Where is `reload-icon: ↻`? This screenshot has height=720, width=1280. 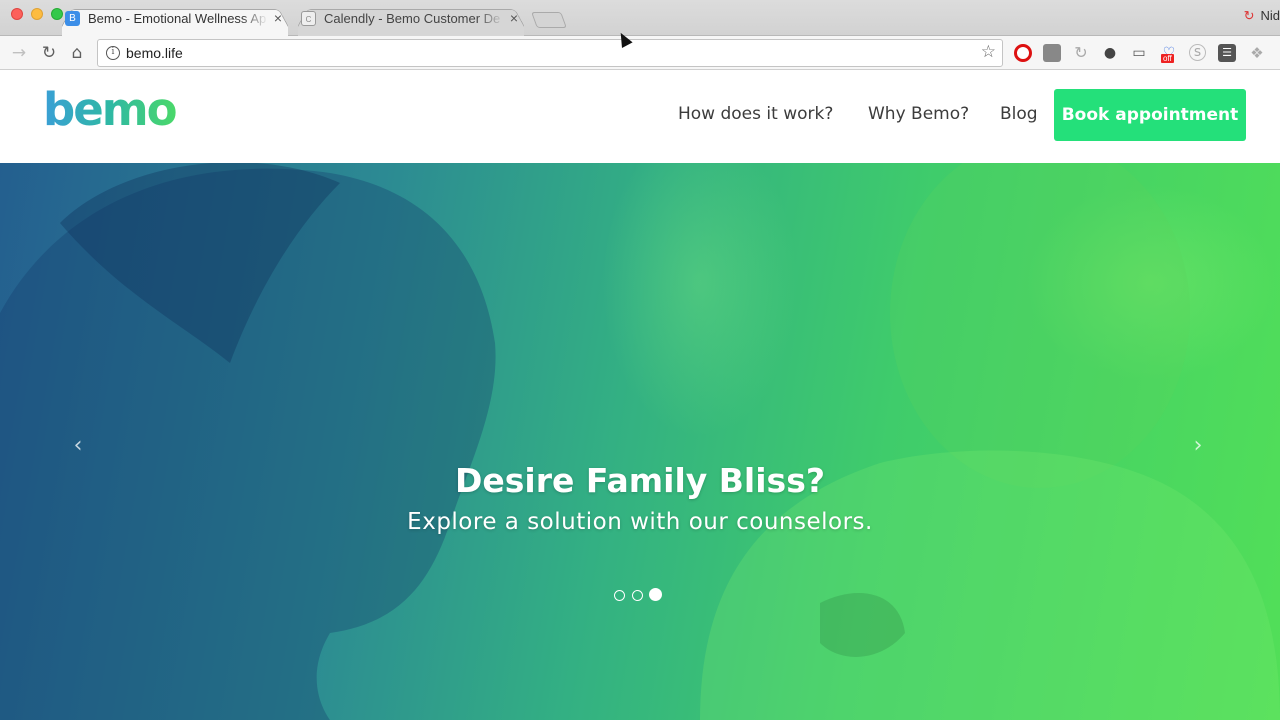
reload-icon: ↻ is located at coordinates (49, 53).